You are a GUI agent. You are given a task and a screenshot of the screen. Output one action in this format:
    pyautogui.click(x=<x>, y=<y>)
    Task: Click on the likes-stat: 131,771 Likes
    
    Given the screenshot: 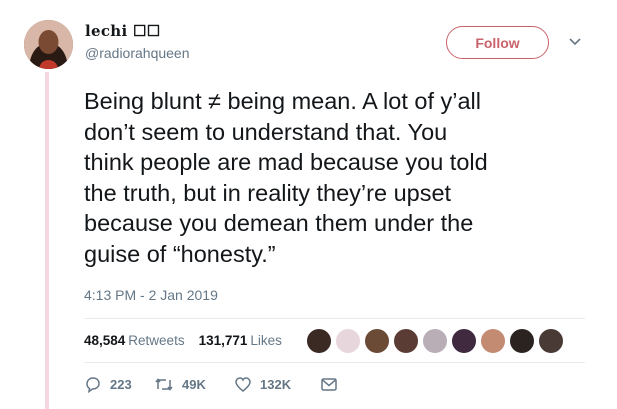 What is the action you would take?
    pyautogui.click(x=240, y=340)
    